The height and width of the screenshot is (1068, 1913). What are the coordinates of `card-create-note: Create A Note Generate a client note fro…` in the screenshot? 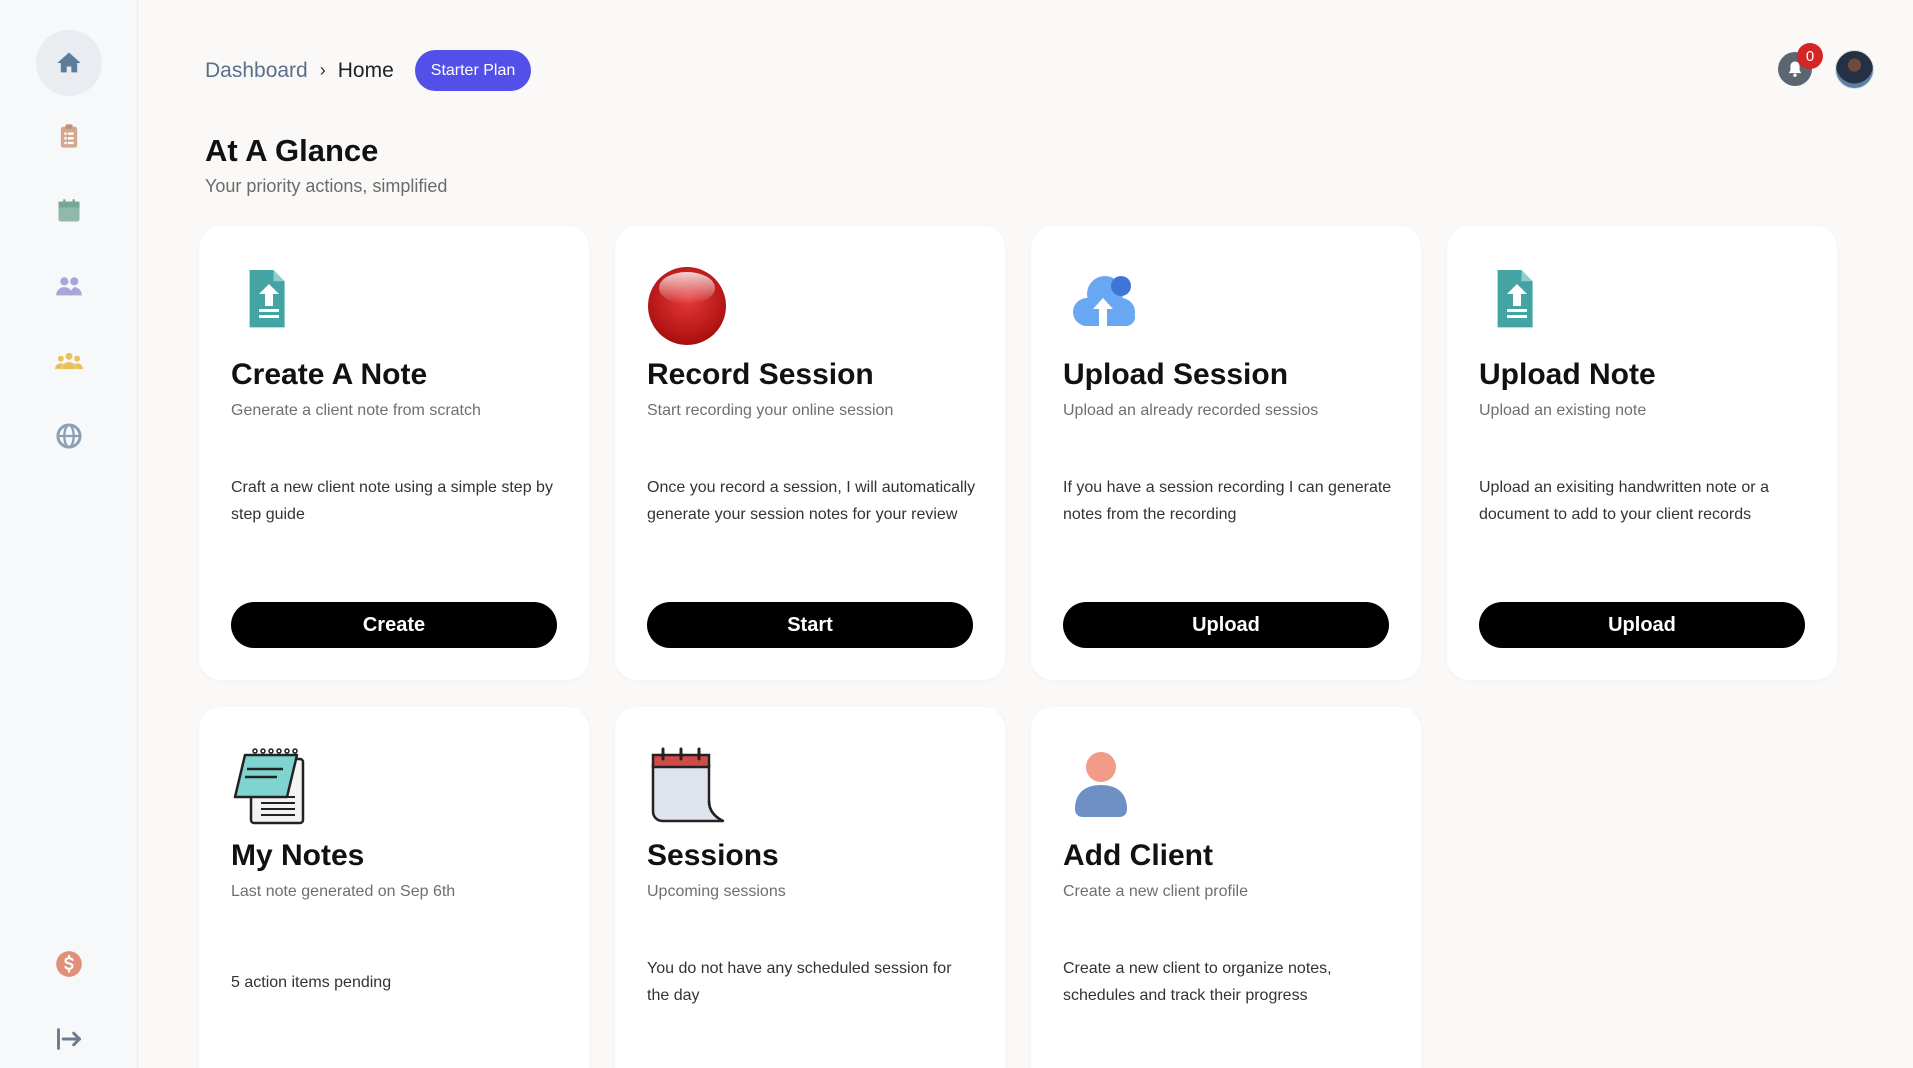 It's located at (394, 453).